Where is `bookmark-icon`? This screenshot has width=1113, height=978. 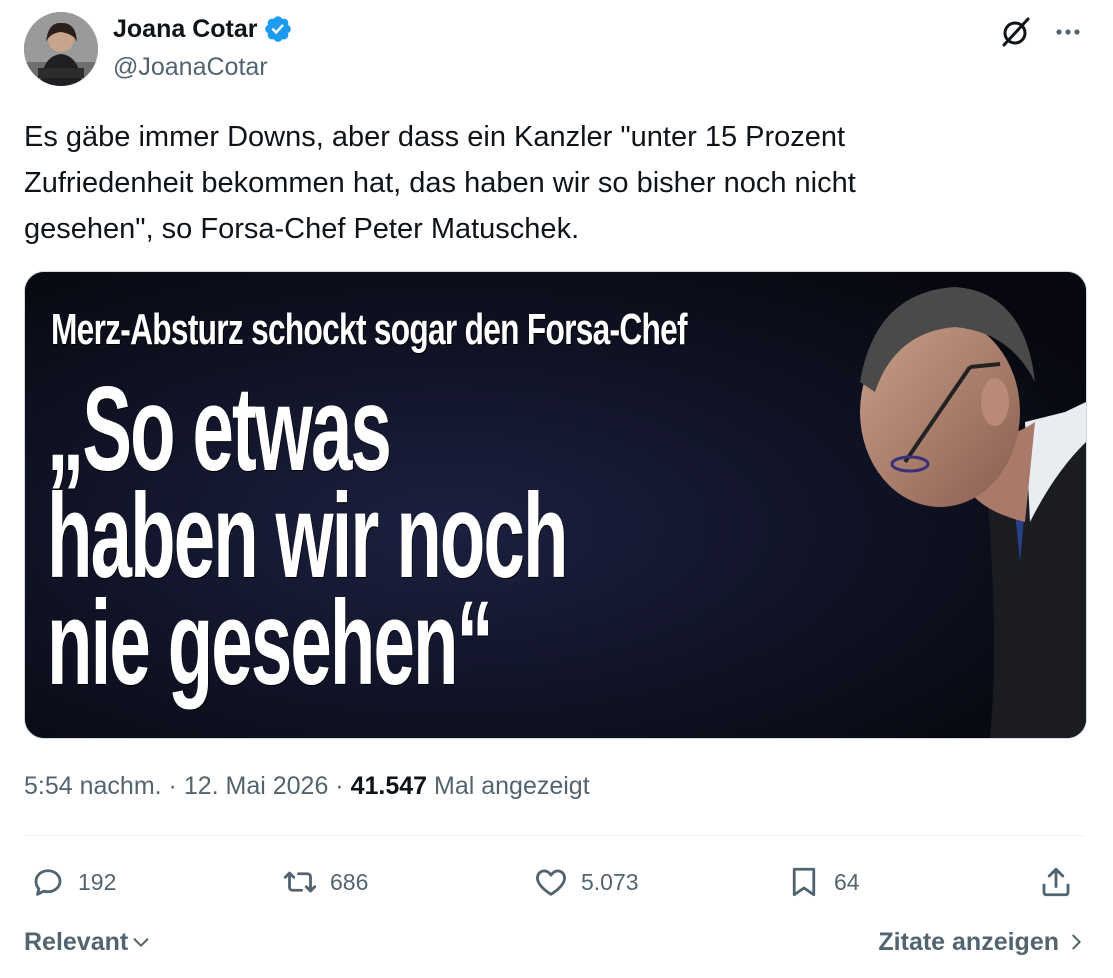 bookmark-icon is located at coordinates (804, 882).